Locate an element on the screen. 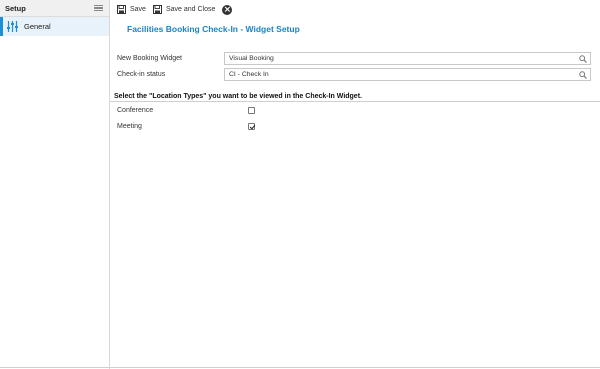 This screenshot has height=369, width=600. conference-label: Conference is located at coordinates (135, 110).